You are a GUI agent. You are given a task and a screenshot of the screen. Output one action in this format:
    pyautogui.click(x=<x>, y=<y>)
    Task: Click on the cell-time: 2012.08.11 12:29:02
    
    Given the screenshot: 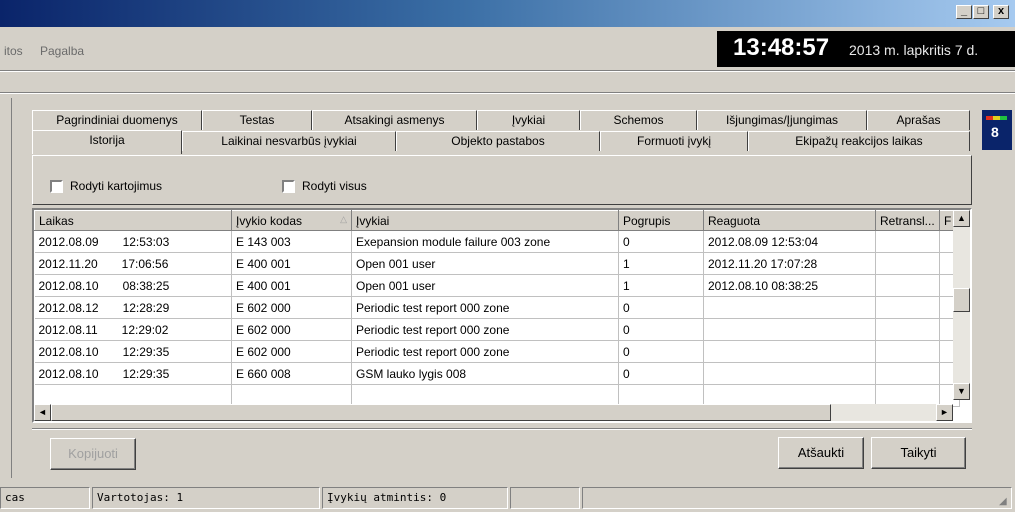 What is the action you would take?
    pyautogui.click(x=133, y=329)
    